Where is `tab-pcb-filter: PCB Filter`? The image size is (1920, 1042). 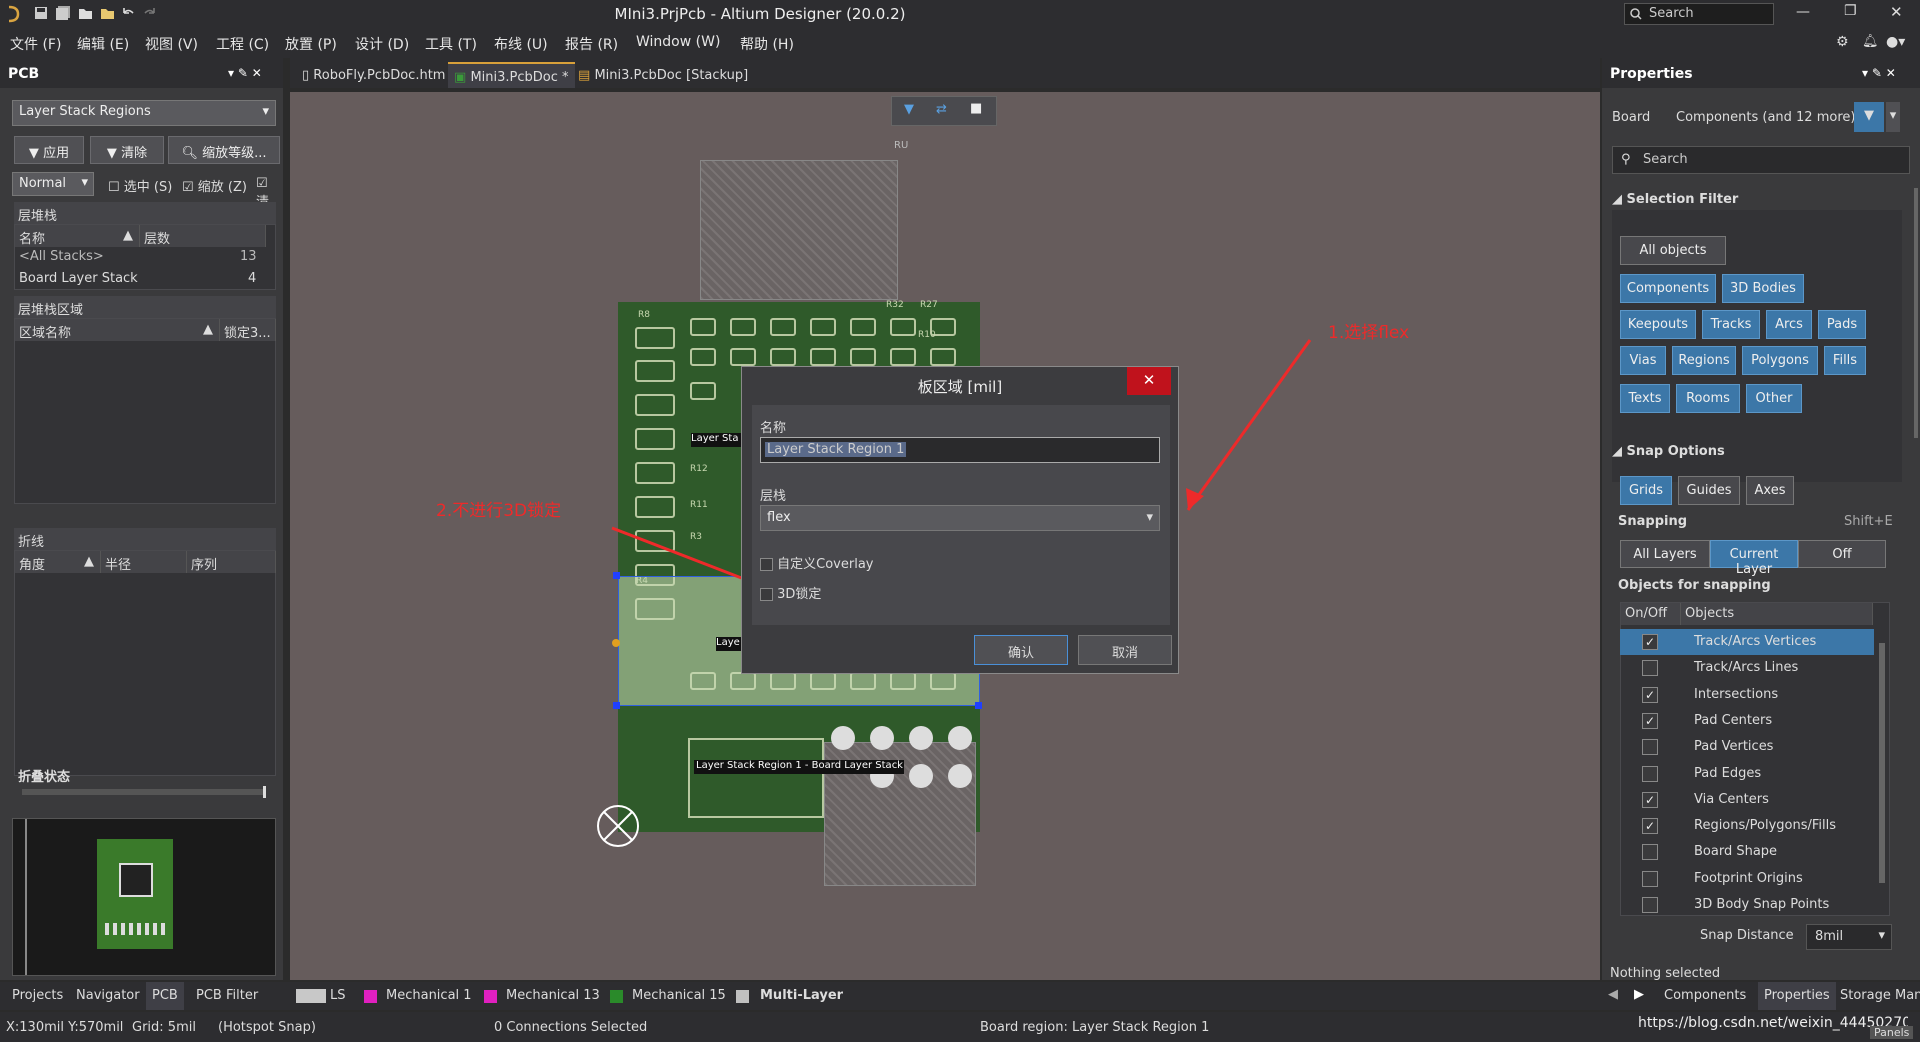
tab-pcb-filter: PCB Filter is located at coordinates (227, 995).